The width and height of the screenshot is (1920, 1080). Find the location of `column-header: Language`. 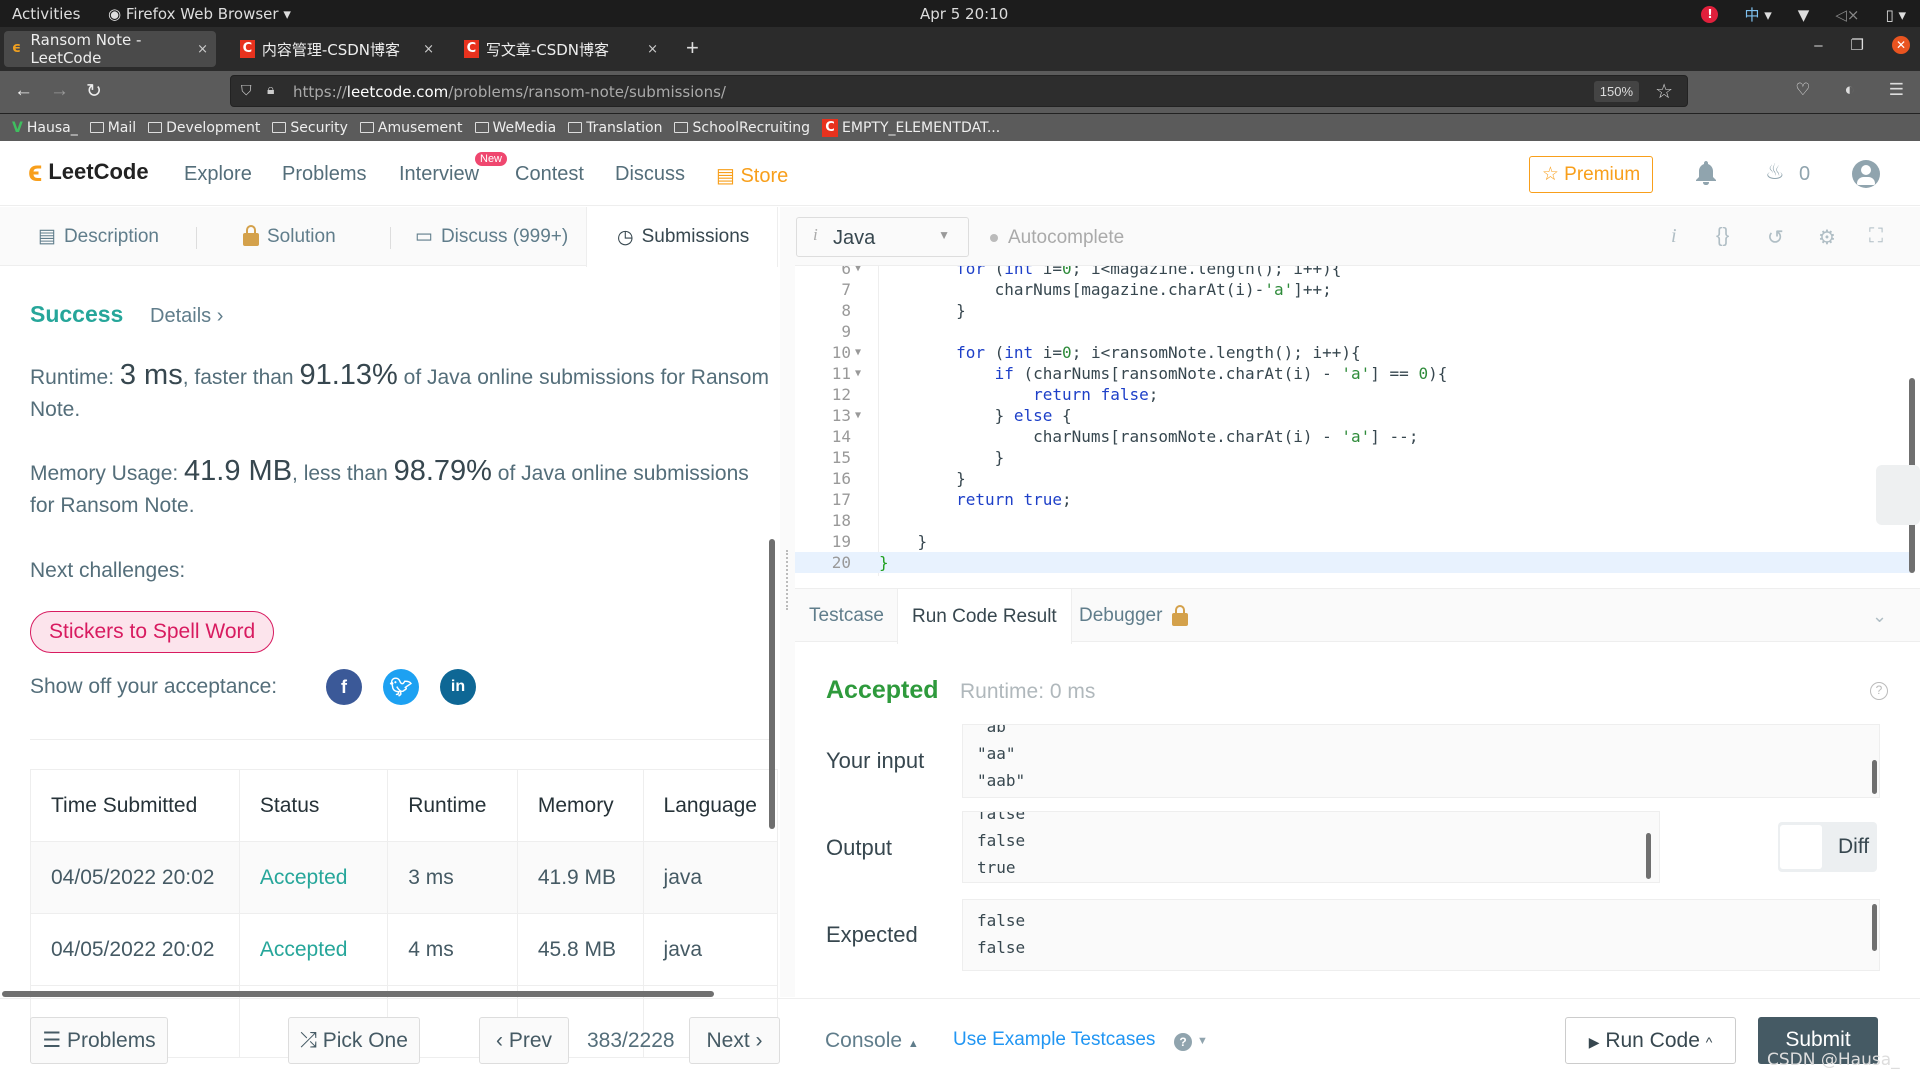

column-header: Language is located at coordinates (710, 805).